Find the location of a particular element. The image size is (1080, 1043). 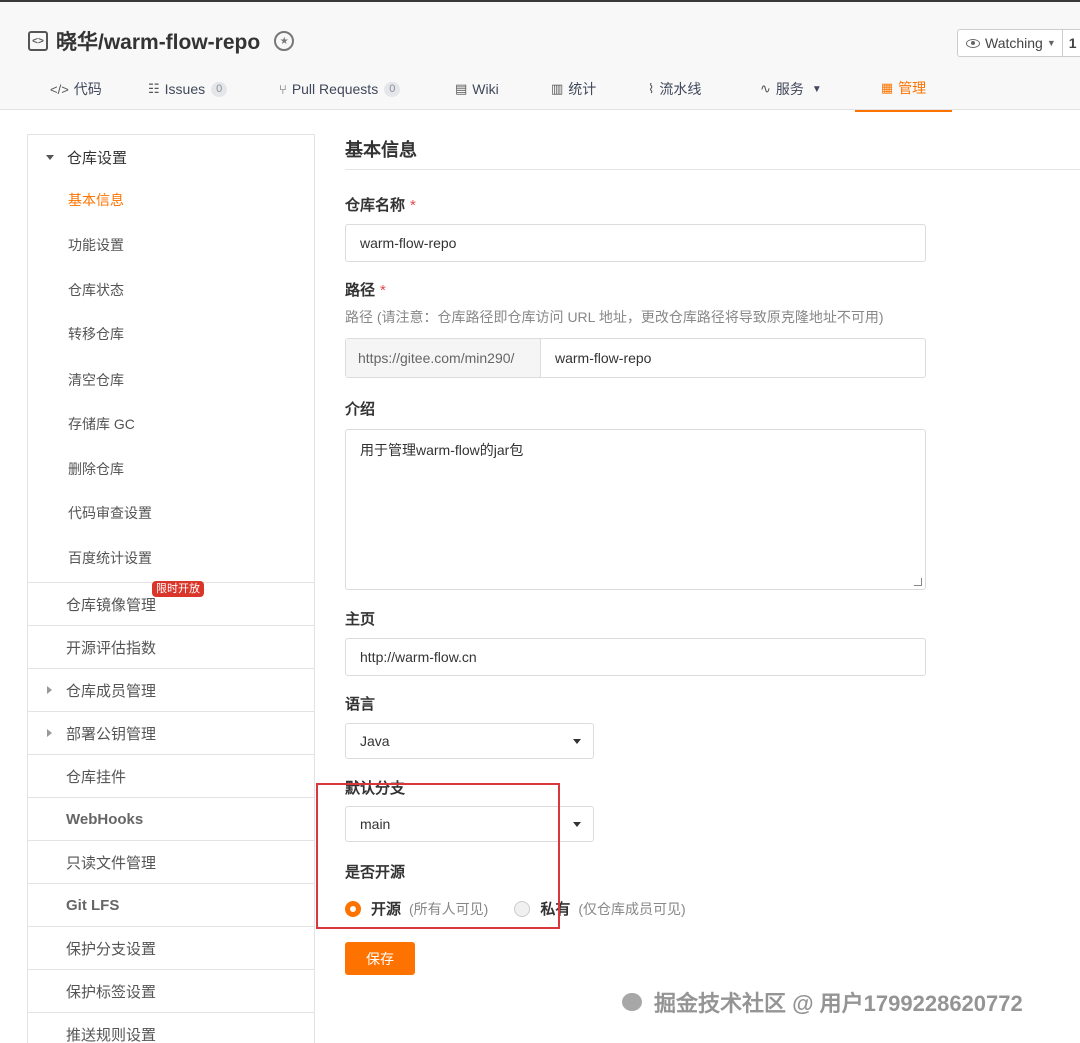

pipeline-icon: ⌇ is located at coordinates (651, 88).